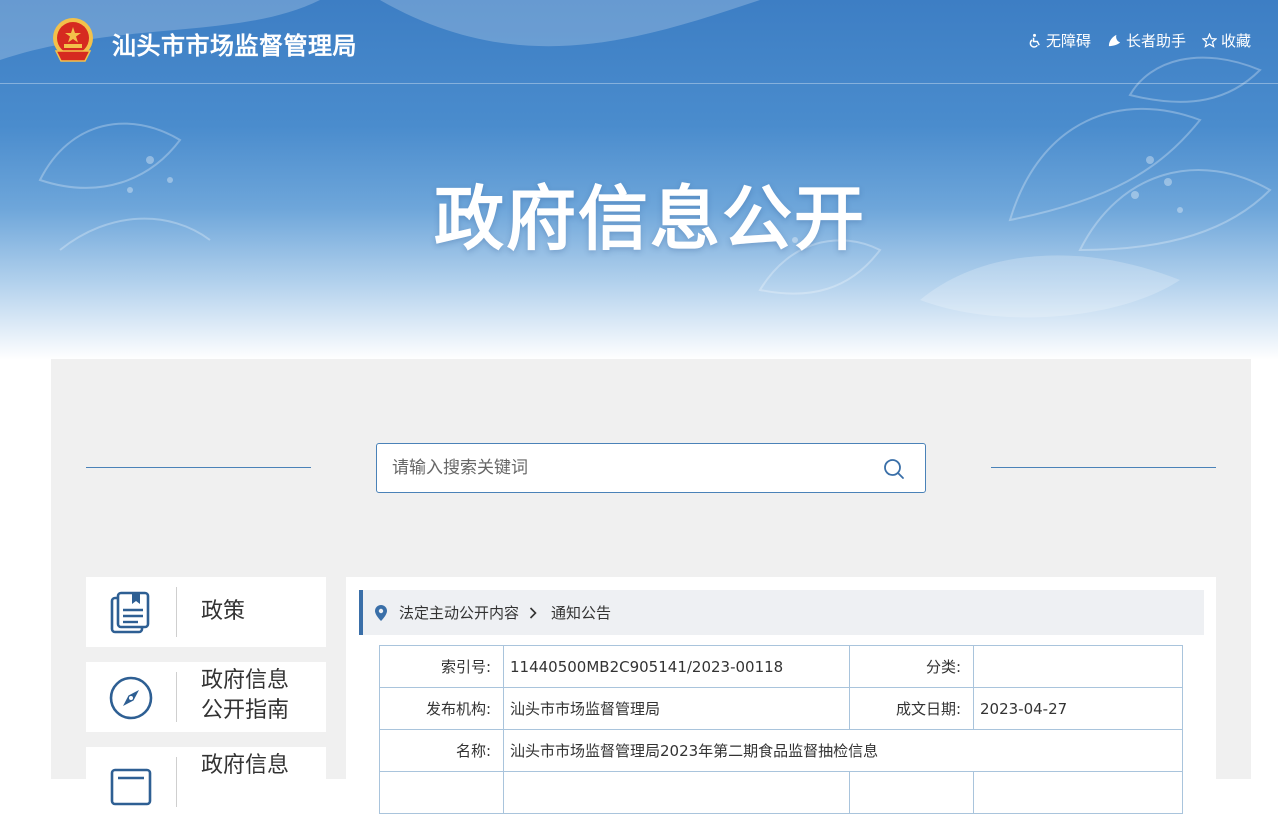 Image resolution: width=1278 pixels, height=817 pixels. Describe the element at coordinates (781, 612) in the screenshot. I see `breadcrumb: 法定主动公开内容 通知公告` at that location.